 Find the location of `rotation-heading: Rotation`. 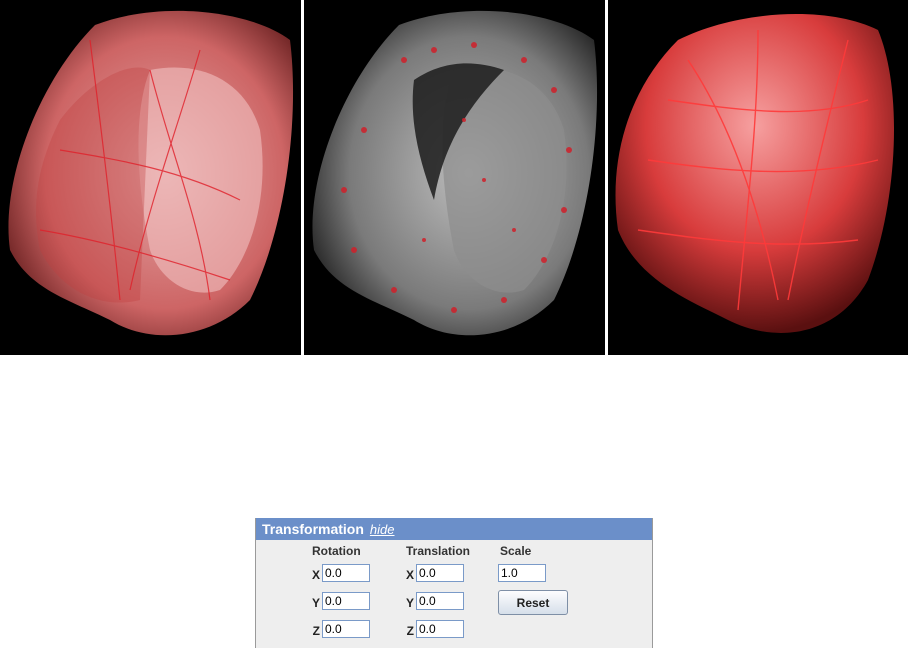

rotation-heading: Rotation is located at coordinates (336, 551).